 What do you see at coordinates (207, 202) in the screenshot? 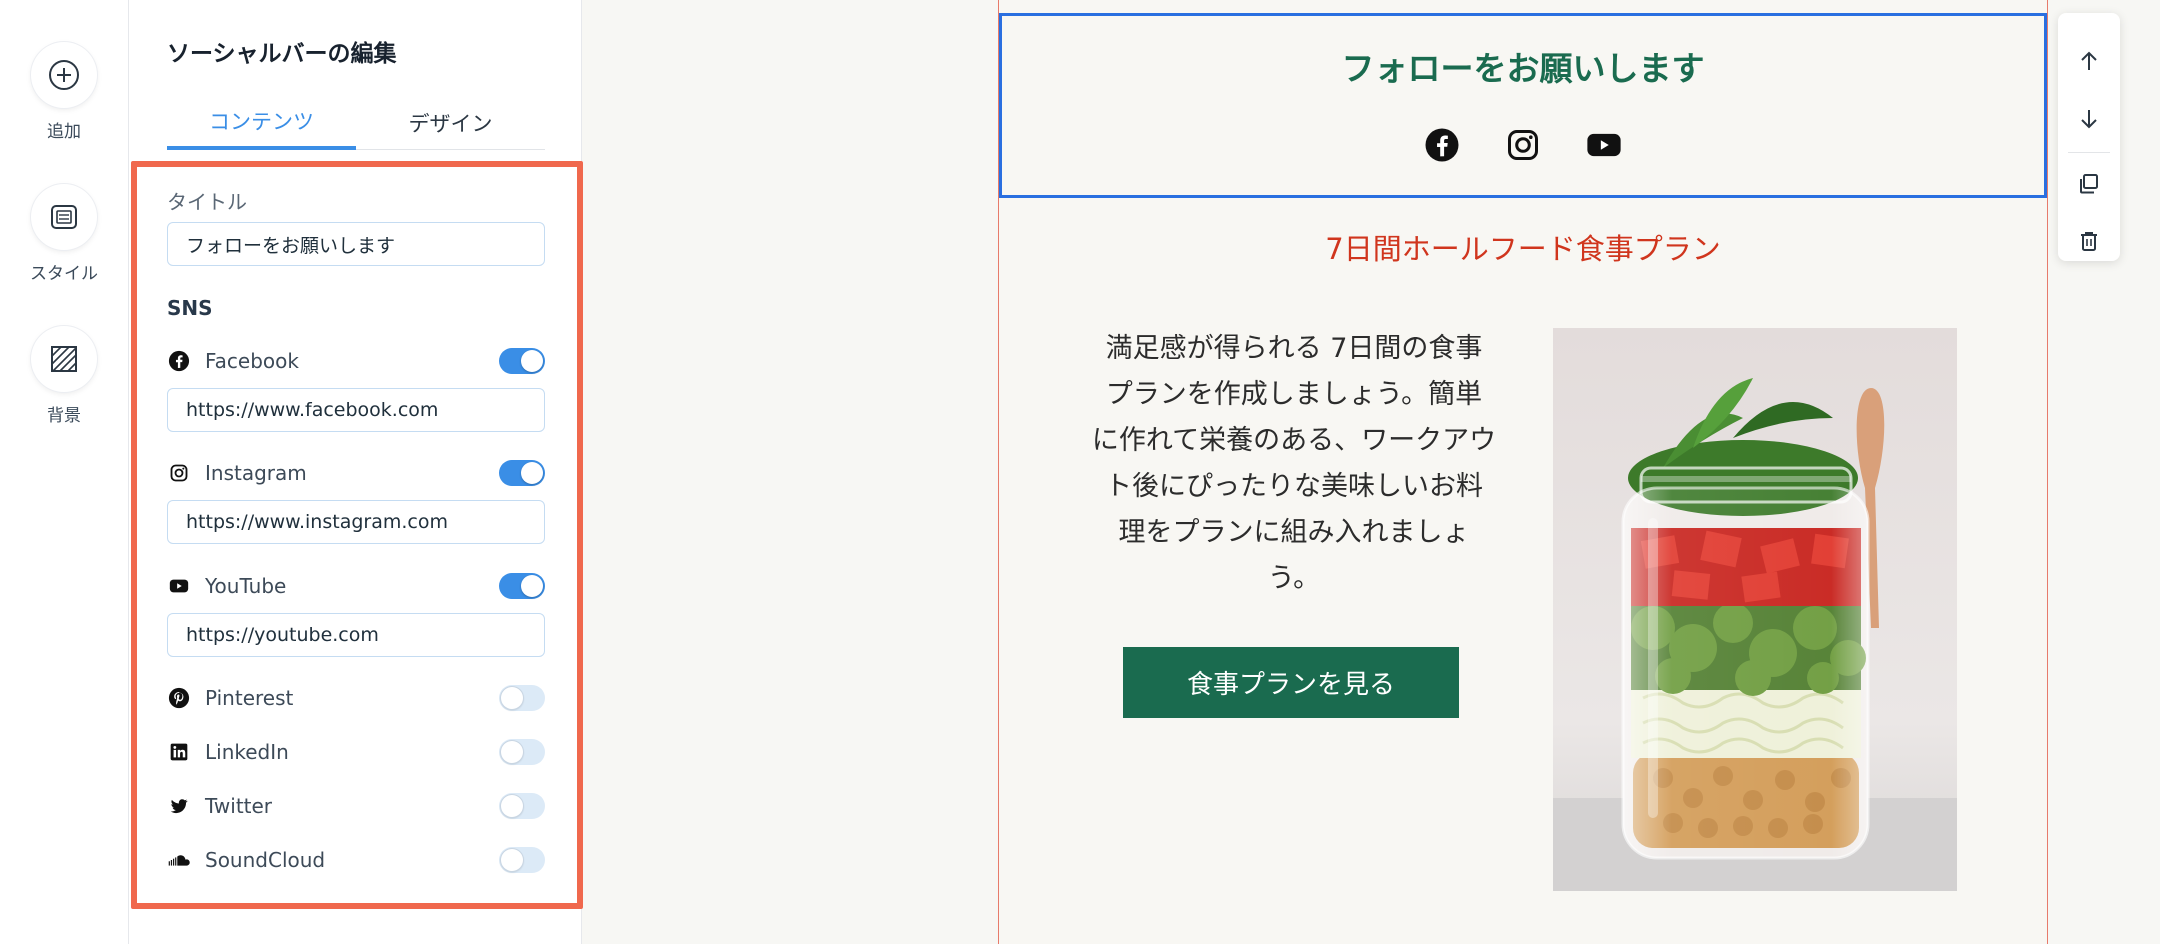
I see `title-field-label: タイトル` at bounding box center [207, 202].